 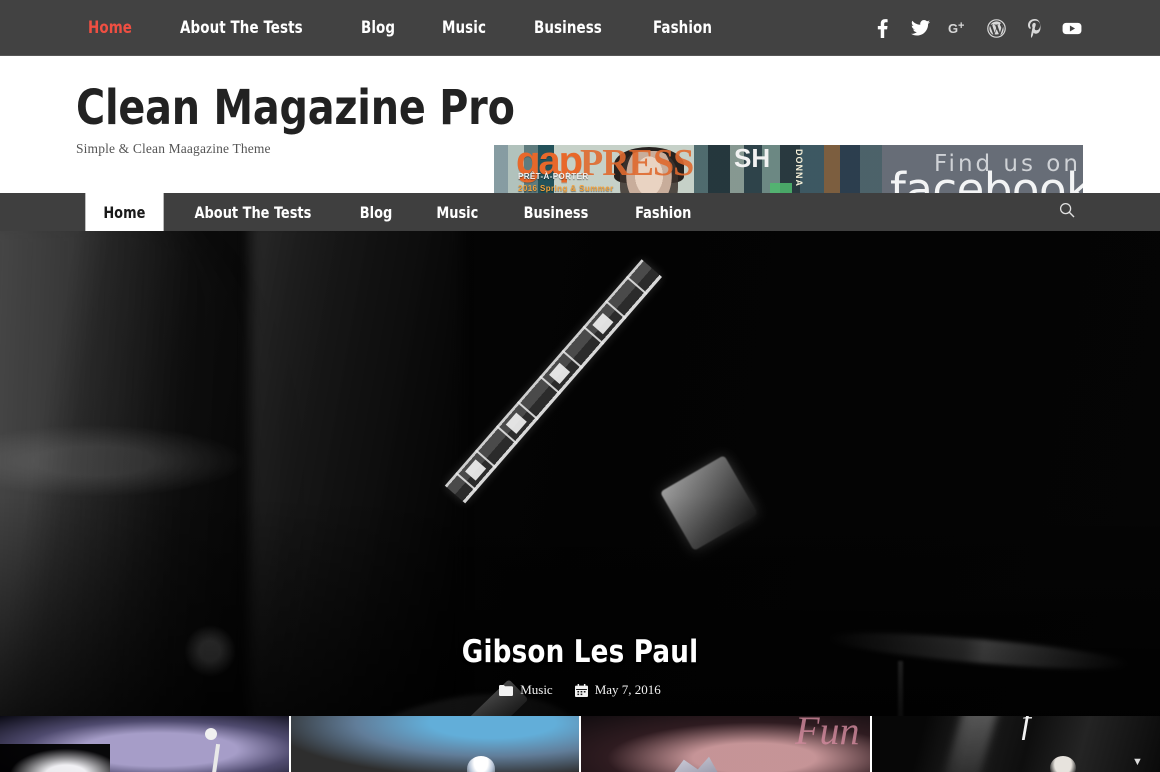 I want to click on post-thumbnail-strip: Fun f ▼, so click(x=580, y=744).